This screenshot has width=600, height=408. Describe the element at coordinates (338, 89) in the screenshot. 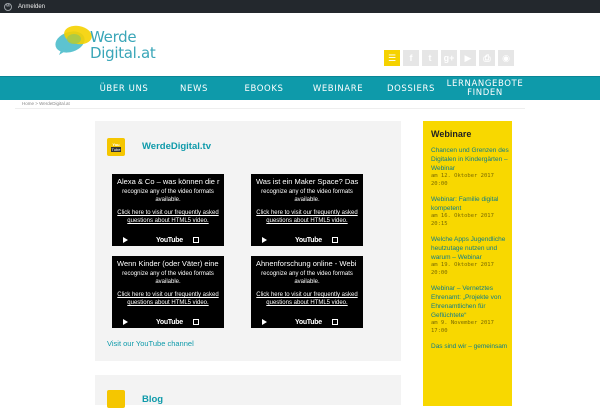

I see `nav-item-webinare: WEBINARE` at that location.